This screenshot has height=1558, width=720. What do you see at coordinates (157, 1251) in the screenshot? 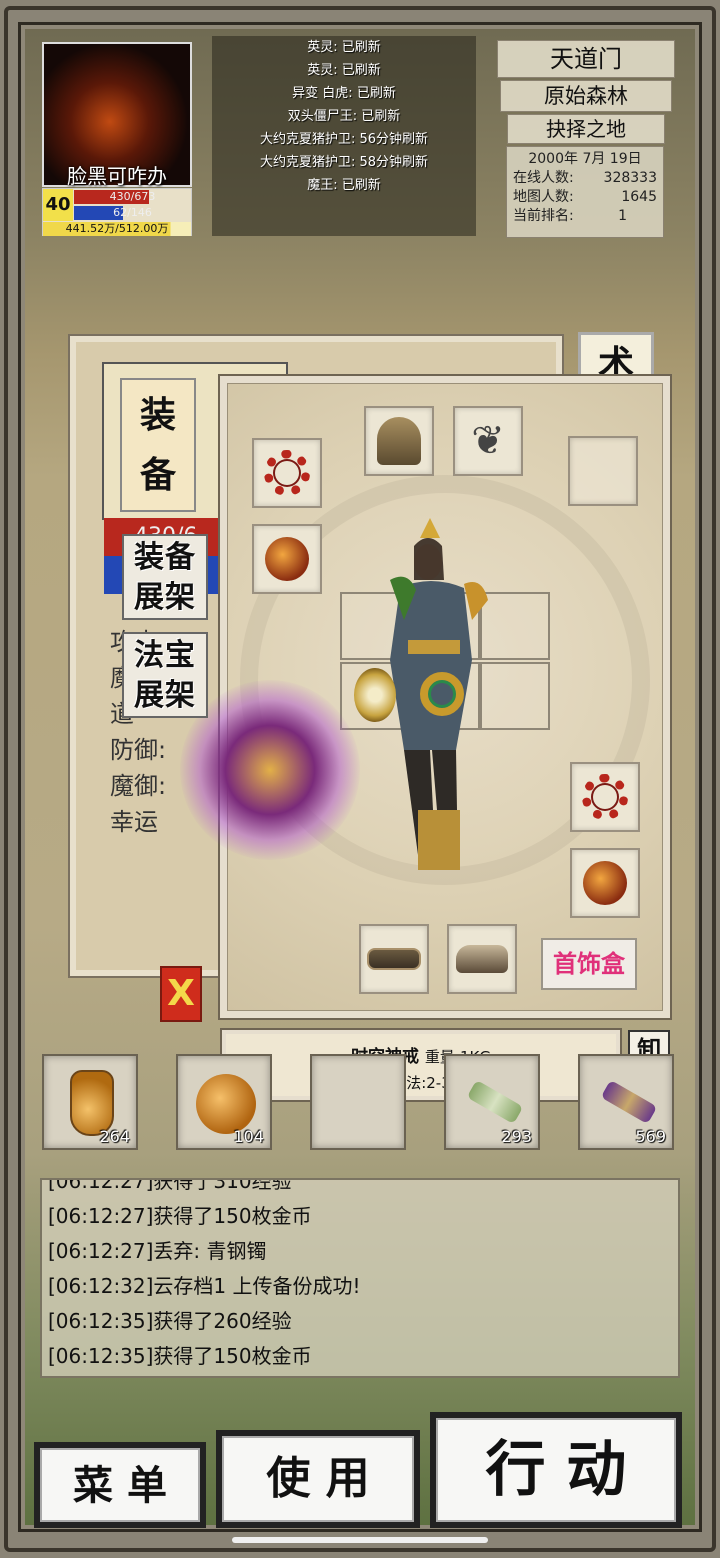
I see `log-entry: [06:12:27]丢弃: 青钢镯` at bounding box center [157, 1251].